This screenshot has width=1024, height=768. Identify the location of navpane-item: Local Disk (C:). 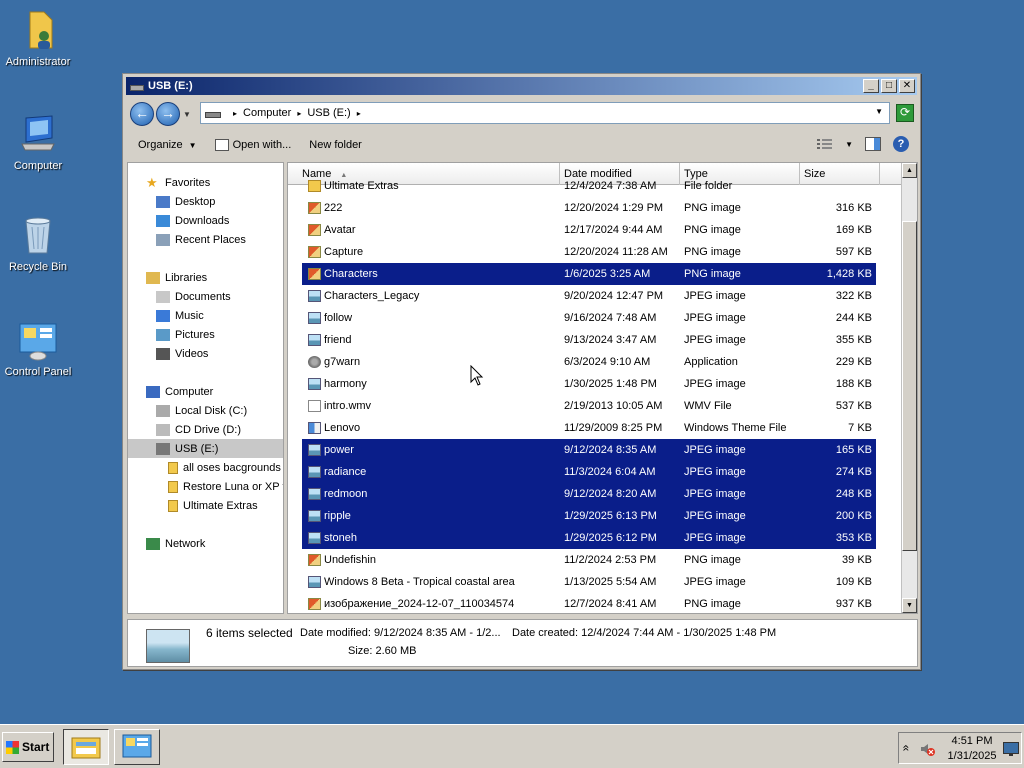
(205, 410).